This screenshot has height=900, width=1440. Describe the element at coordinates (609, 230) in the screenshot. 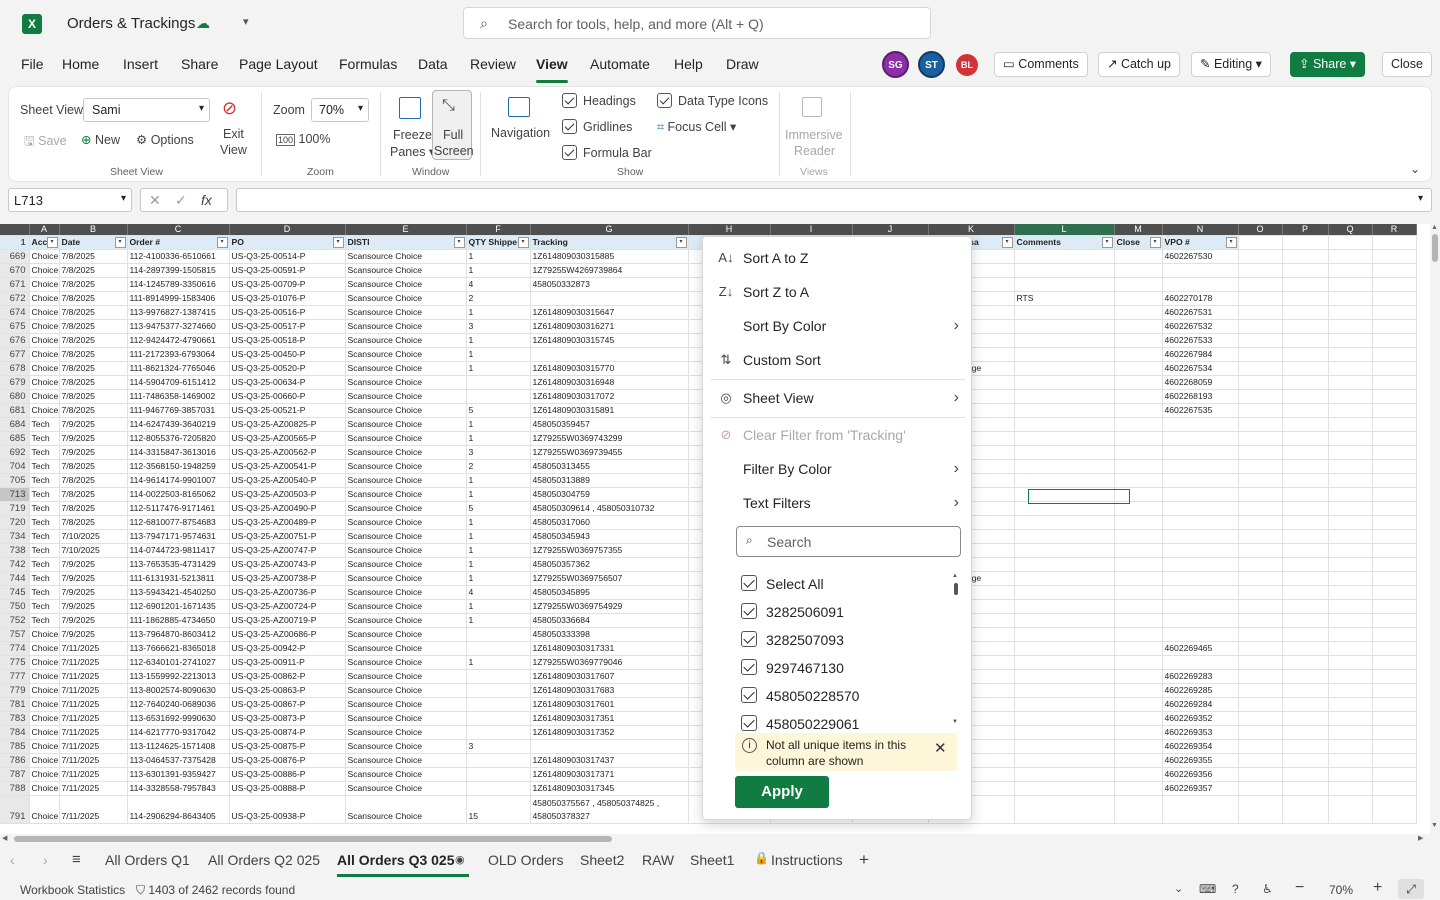

I see `column-header: G` at that location.